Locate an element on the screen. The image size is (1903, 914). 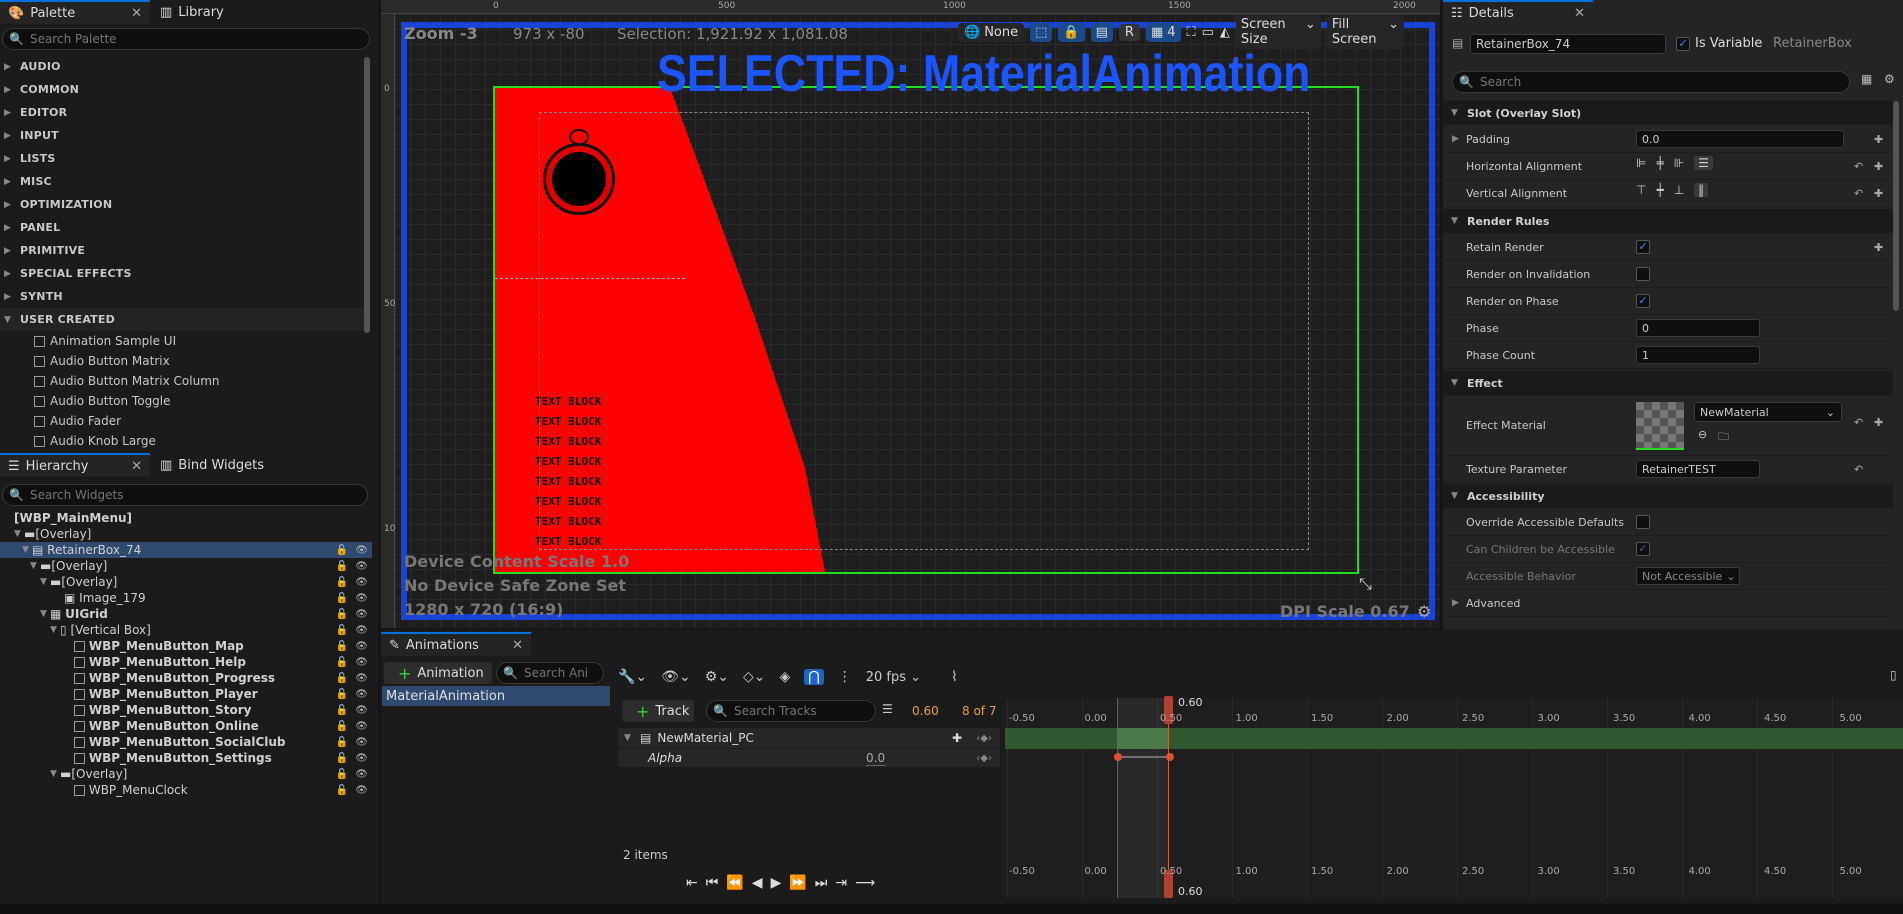
tree-row: ▼ ▬ [Overlay] 🔓 👁 is located at coordinates (186, 566).